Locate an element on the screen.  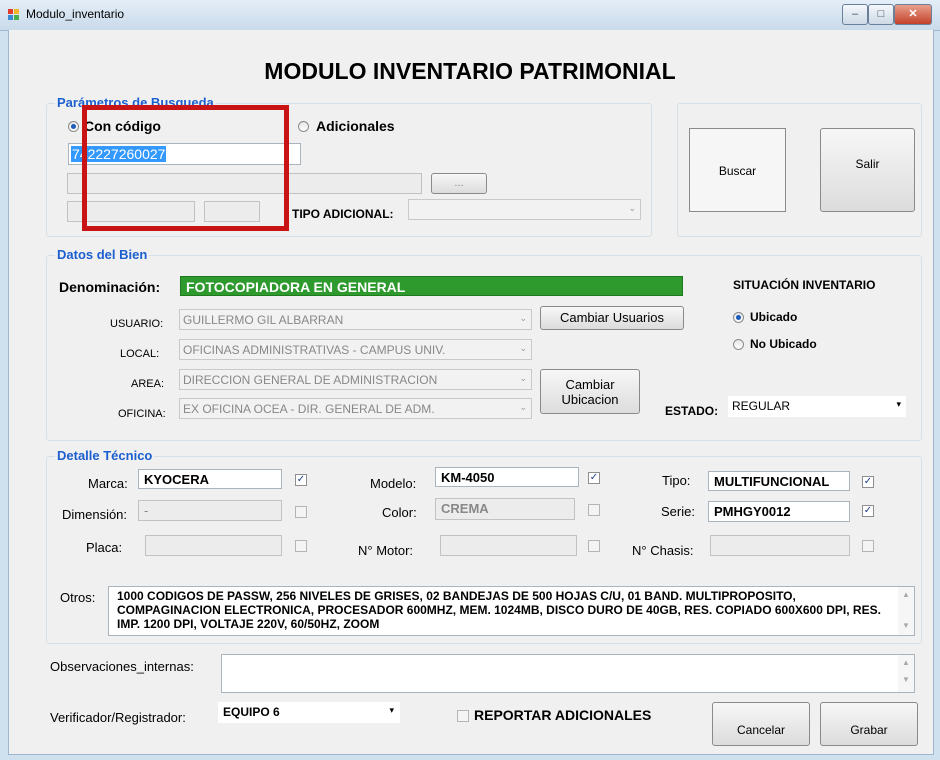
cambiar-ubicacion-line1: Cambiar is located at coordinates (590, 384).